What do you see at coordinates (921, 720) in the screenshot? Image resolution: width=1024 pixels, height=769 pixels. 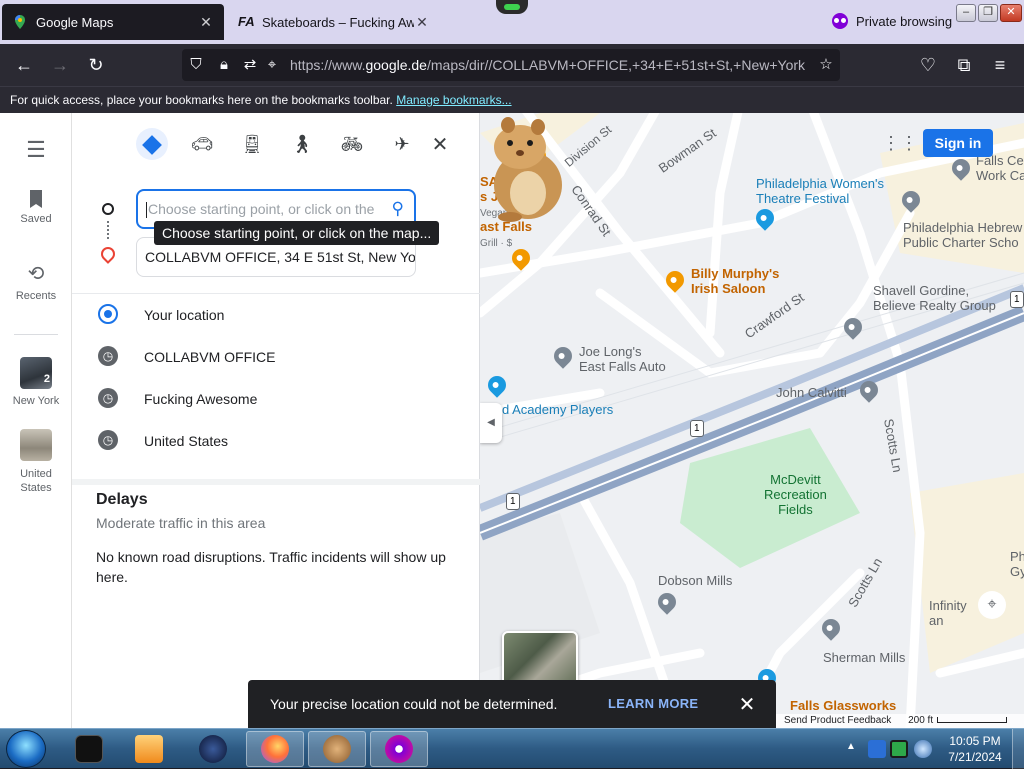 I see `map-scale-label: 200 ft` at bounding box center [921, 720].